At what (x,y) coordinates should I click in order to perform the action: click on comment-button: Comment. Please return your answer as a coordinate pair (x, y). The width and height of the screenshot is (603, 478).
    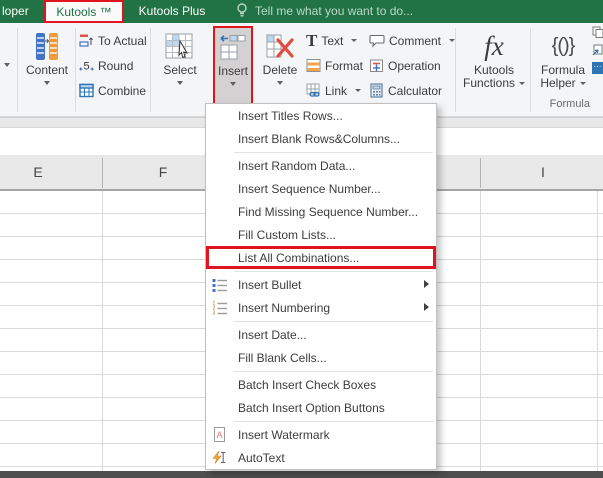
    Looking at the image, I should click on (412, 40).